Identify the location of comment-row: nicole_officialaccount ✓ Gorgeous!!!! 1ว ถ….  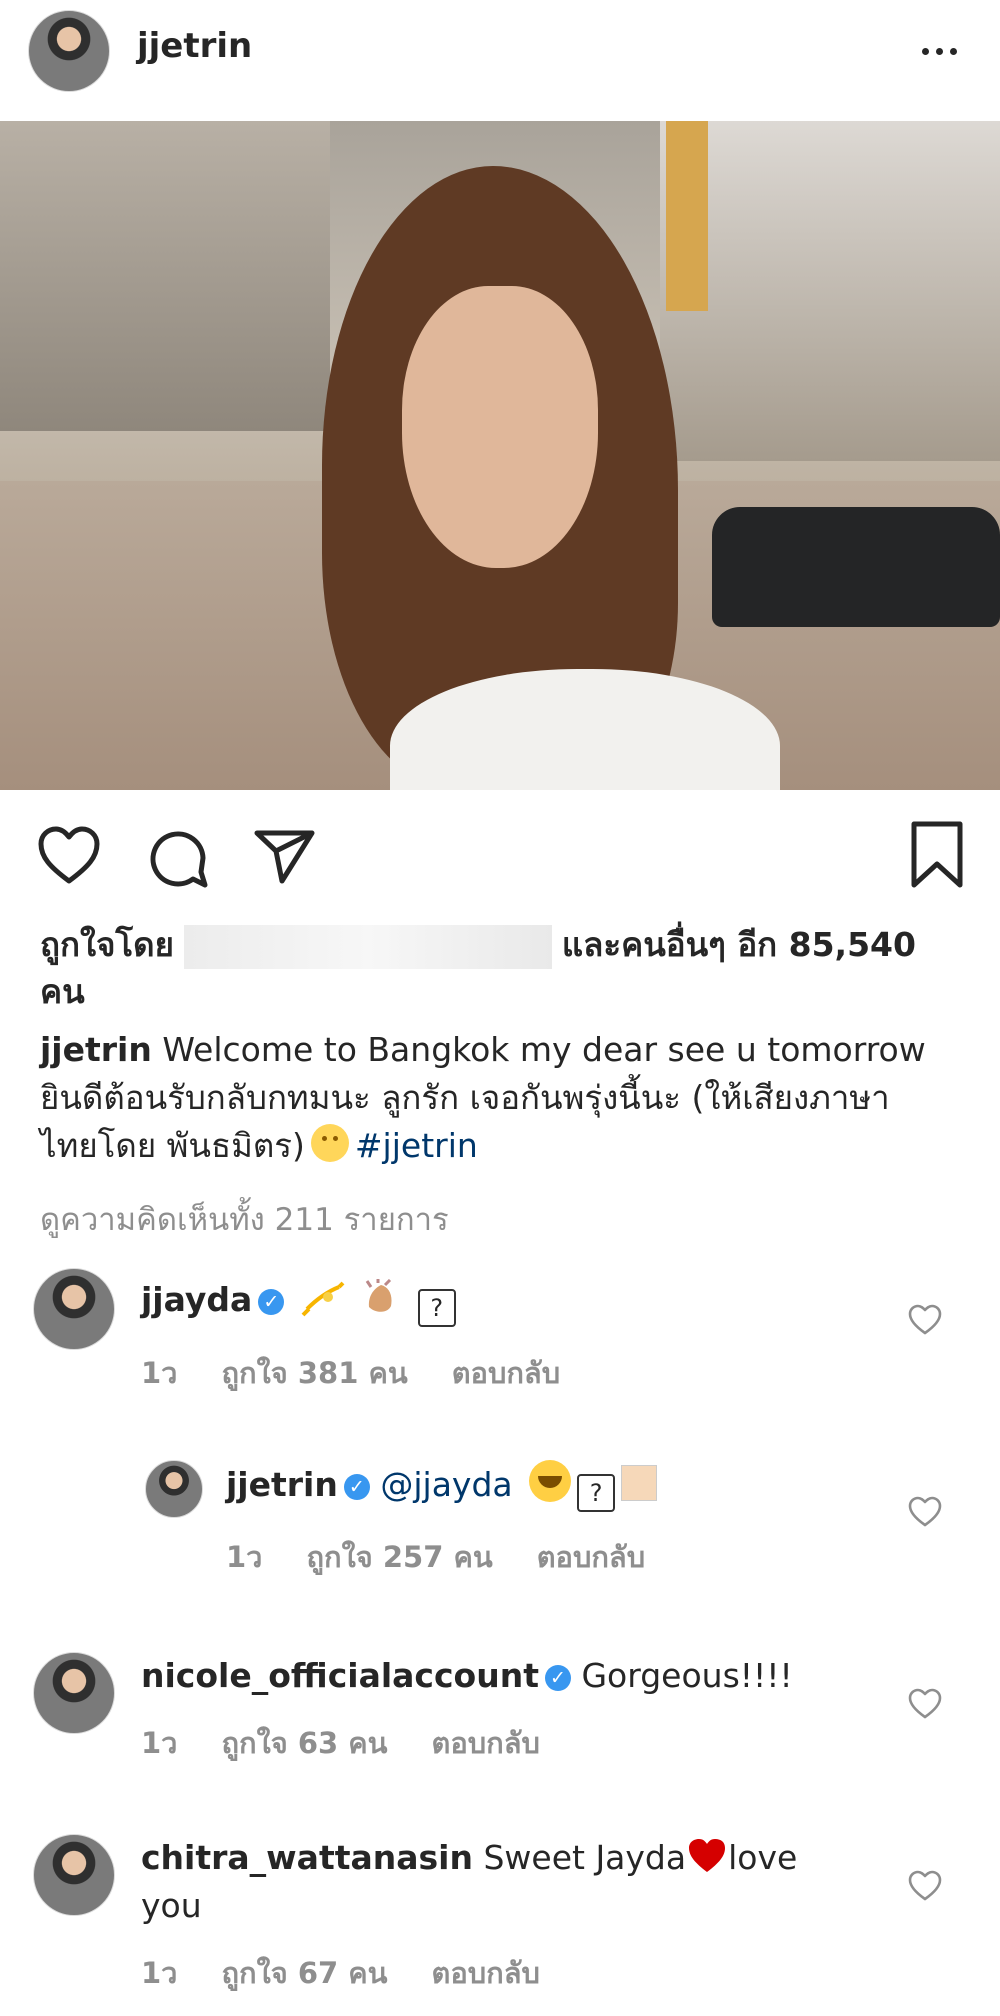
(500, 1722).